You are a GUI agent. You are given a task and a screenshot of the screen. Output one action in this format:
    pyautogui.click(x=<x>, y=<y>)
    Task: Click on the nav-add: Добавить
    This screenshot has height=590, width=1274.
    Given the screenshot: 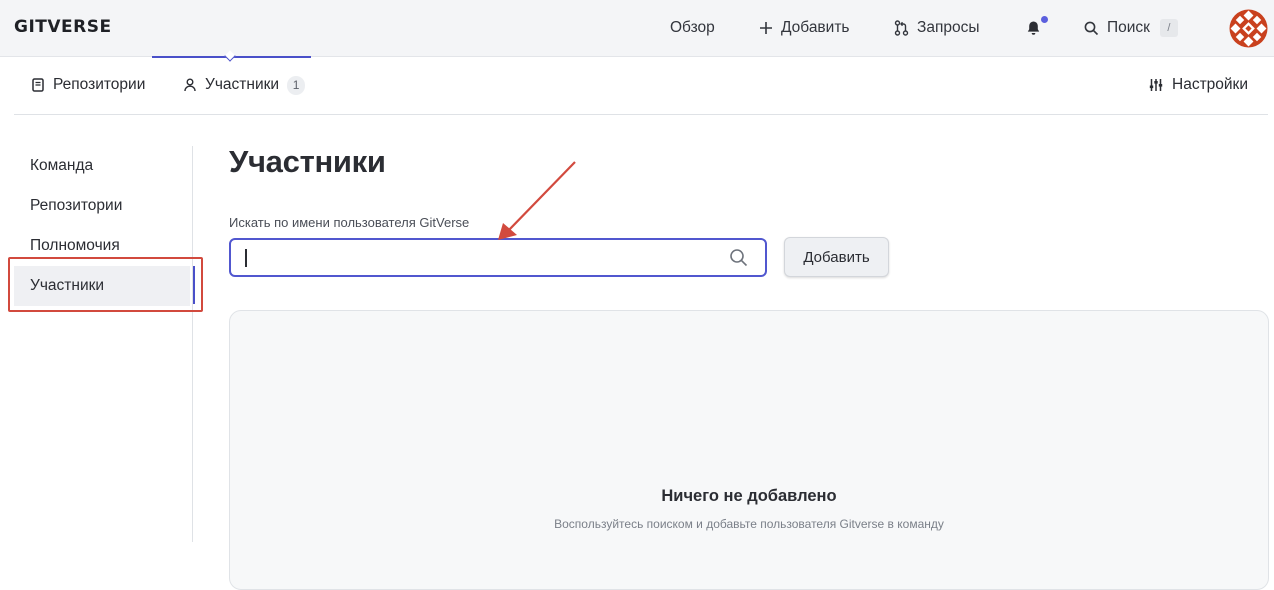 What is the action you would take?
    pyautogui.click(x=804, y=28)
    